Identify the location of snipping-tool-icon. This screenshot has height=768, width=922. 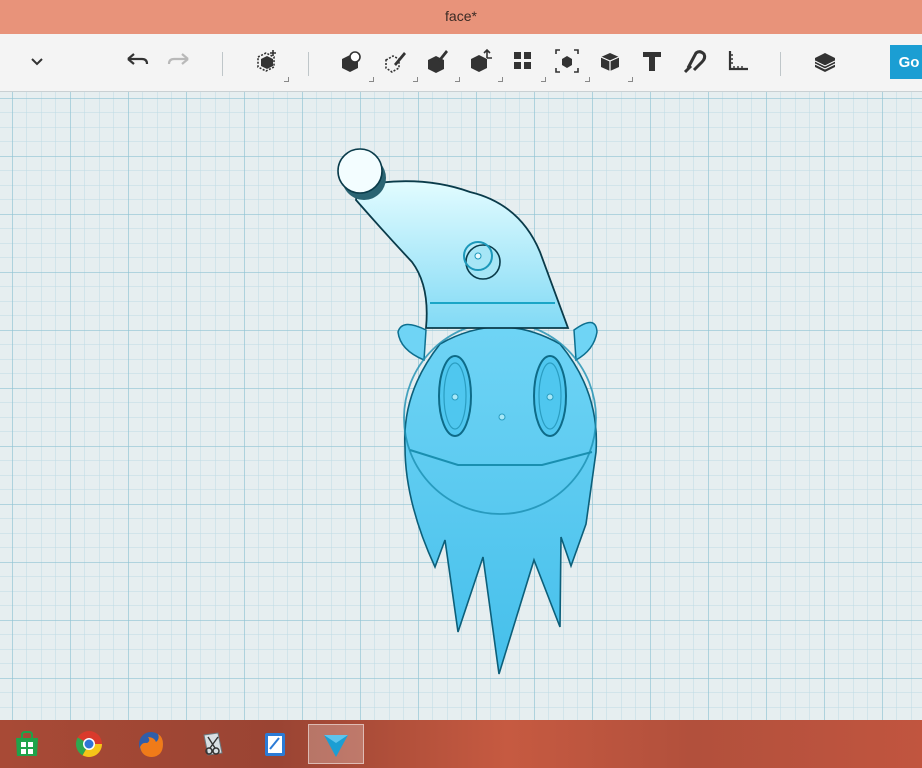
(213, 744).